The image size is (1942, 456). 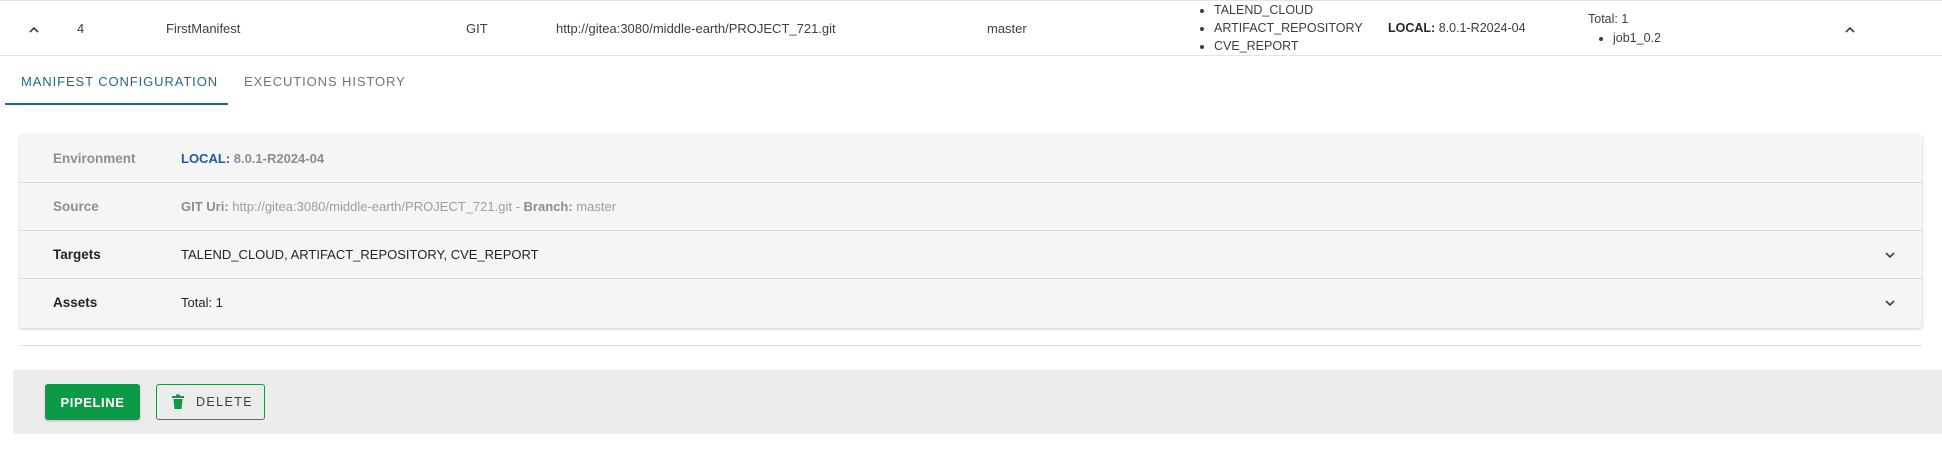 I want to click on delete-button: DELETE, so click(x=210, y=402).